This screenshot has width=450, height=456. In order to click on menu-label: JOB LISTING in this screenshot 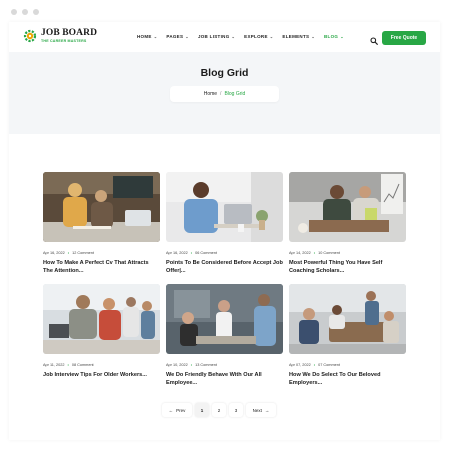, I will do `click(213, 36)`.